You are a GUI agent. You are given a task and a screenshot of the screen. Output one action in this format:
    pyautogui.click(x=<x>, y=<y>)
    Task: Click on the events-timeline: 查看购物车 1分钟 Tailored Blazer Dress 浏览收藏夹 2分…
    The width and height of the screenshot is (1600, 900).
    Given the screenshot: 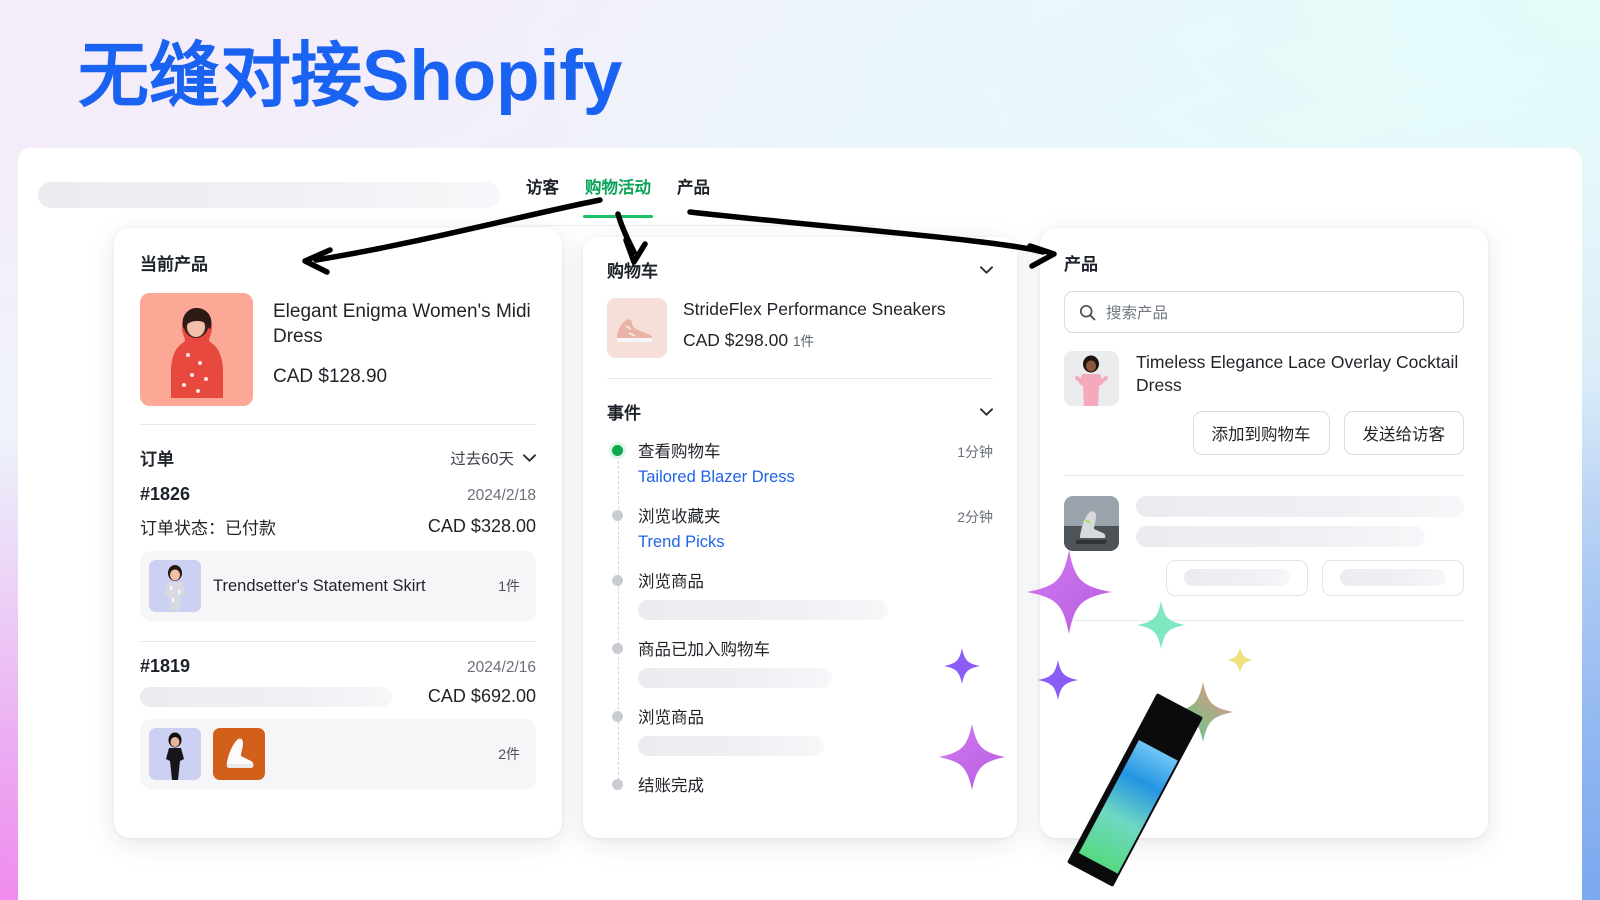 What is the action you would take?
    pyautogui.click(x=800, y=610)
    